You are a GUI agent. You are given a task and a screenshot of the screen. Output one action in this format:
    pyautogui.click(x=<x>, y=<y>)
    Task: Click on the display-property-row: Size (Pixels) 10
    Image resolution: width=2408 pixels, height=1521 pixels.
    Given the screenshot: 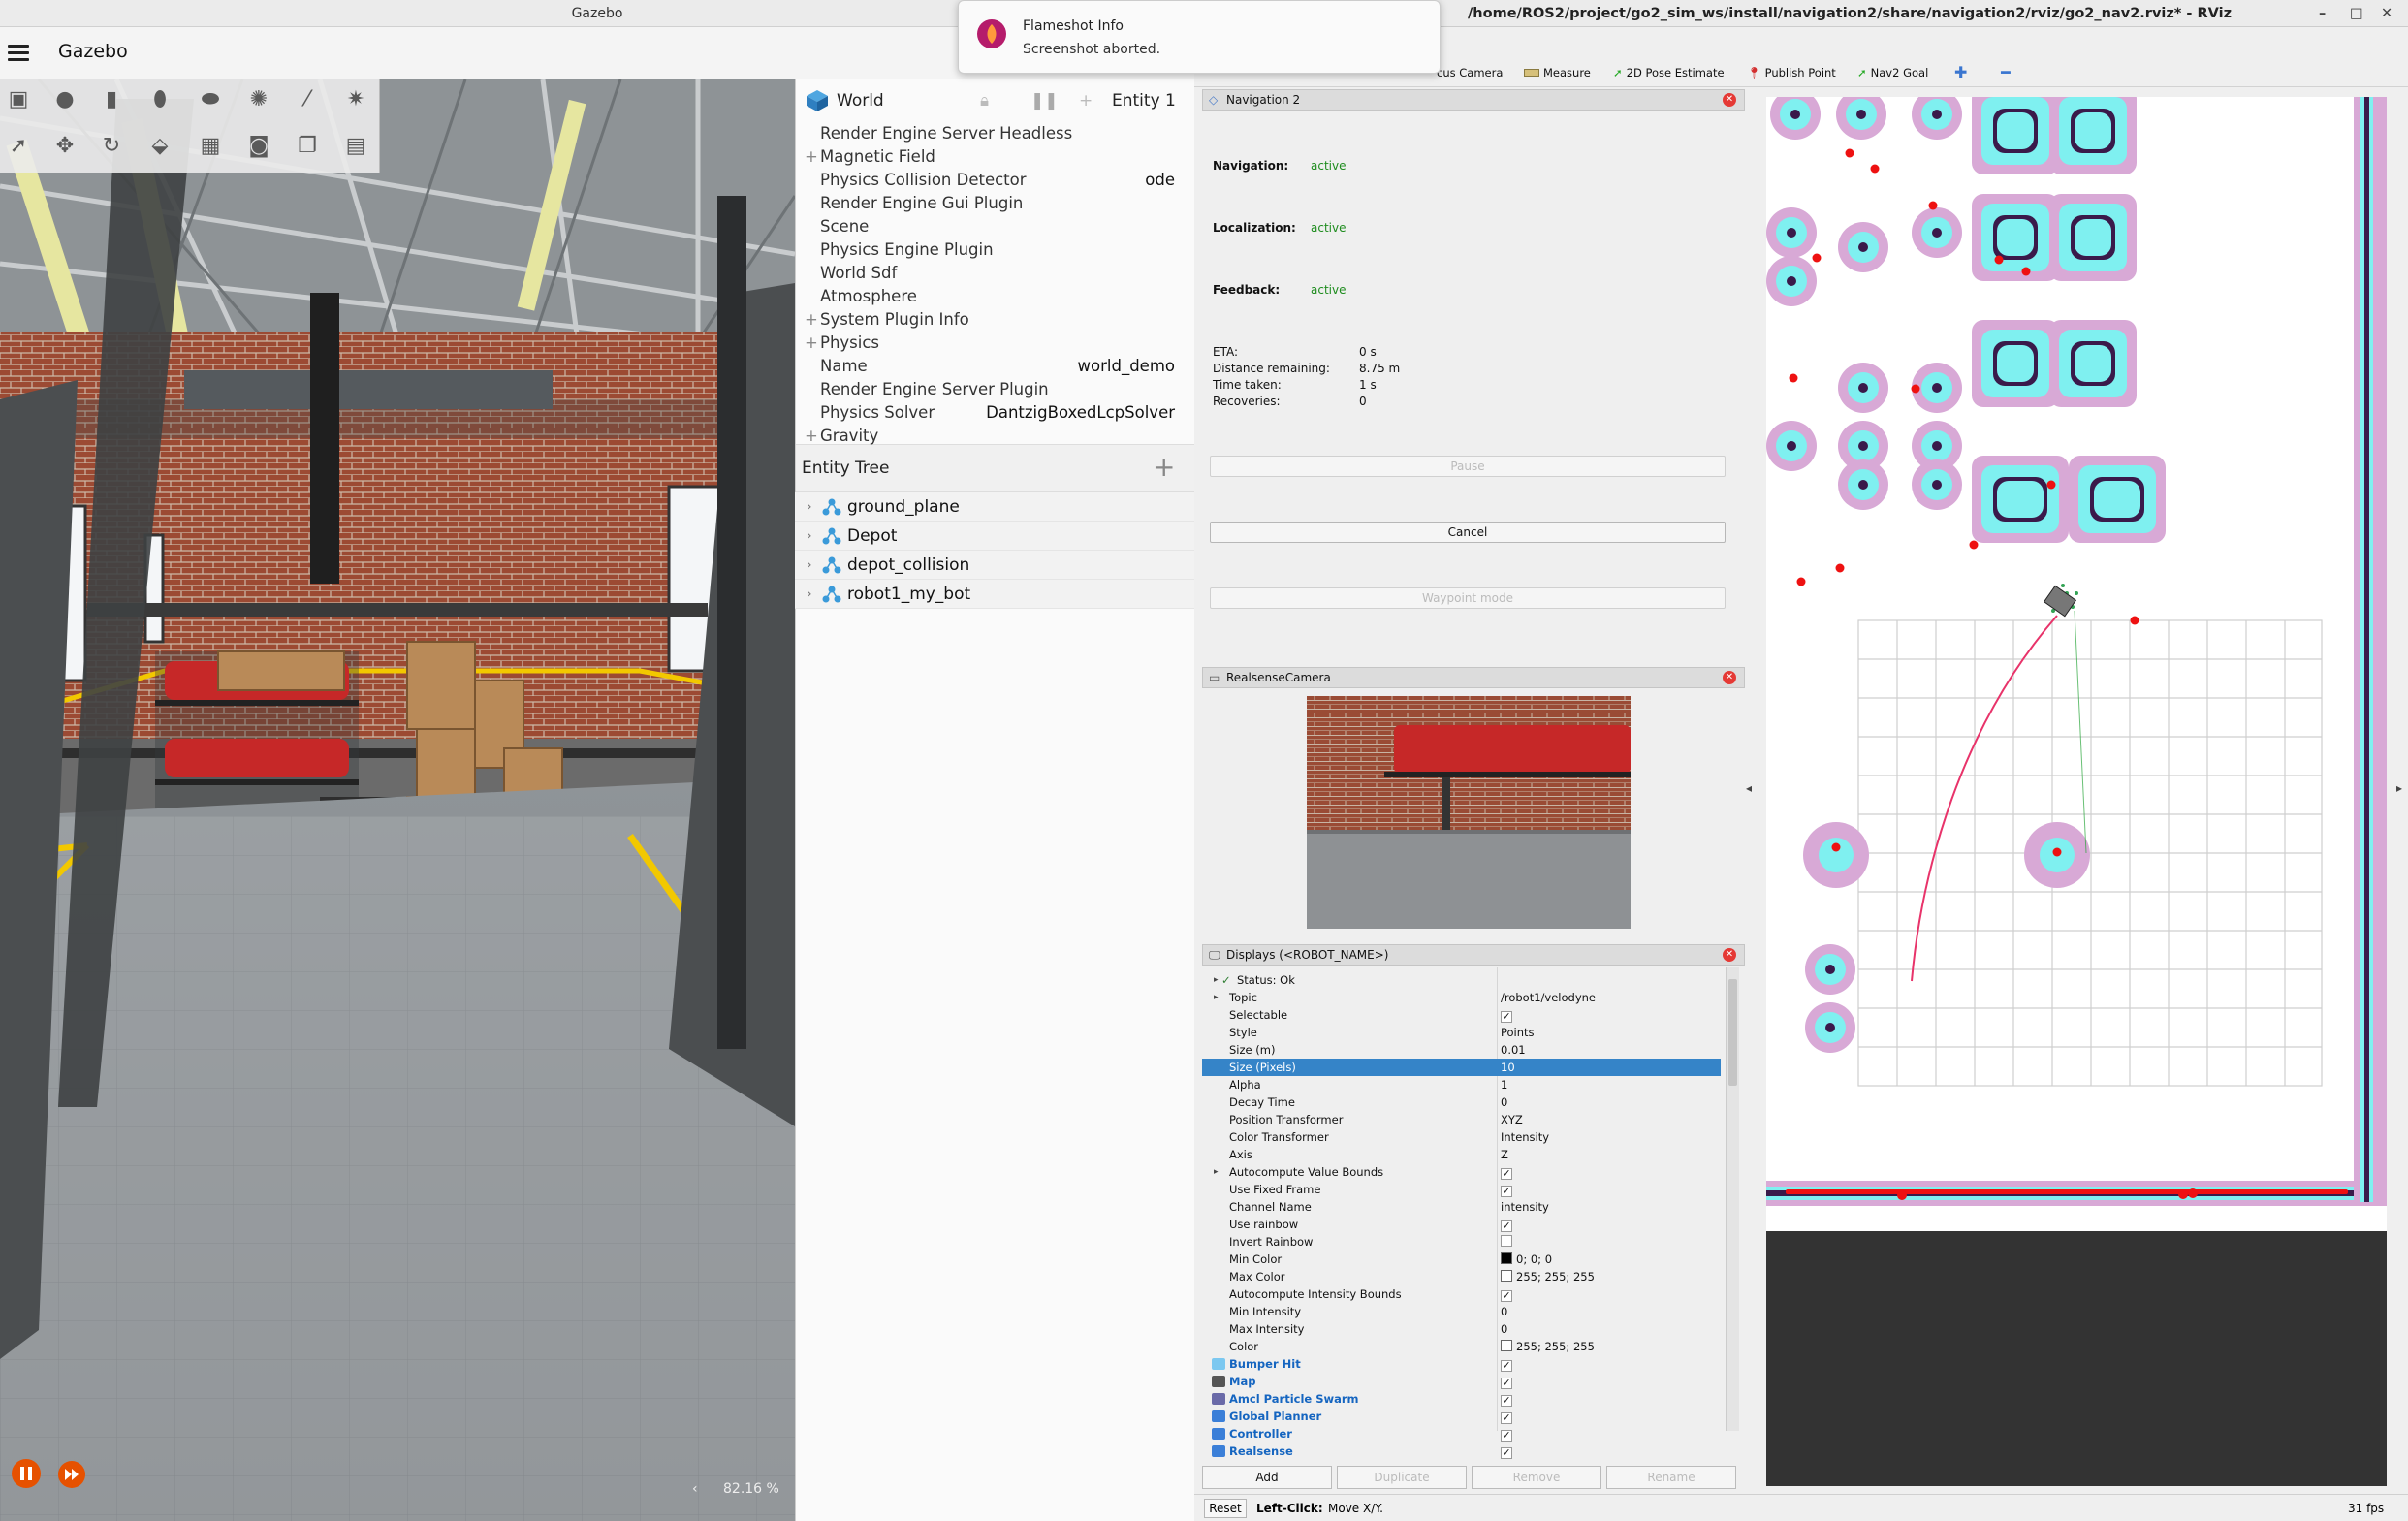 What is the action you would take?
    pyautogui.click(x=1461, y=1067)
    